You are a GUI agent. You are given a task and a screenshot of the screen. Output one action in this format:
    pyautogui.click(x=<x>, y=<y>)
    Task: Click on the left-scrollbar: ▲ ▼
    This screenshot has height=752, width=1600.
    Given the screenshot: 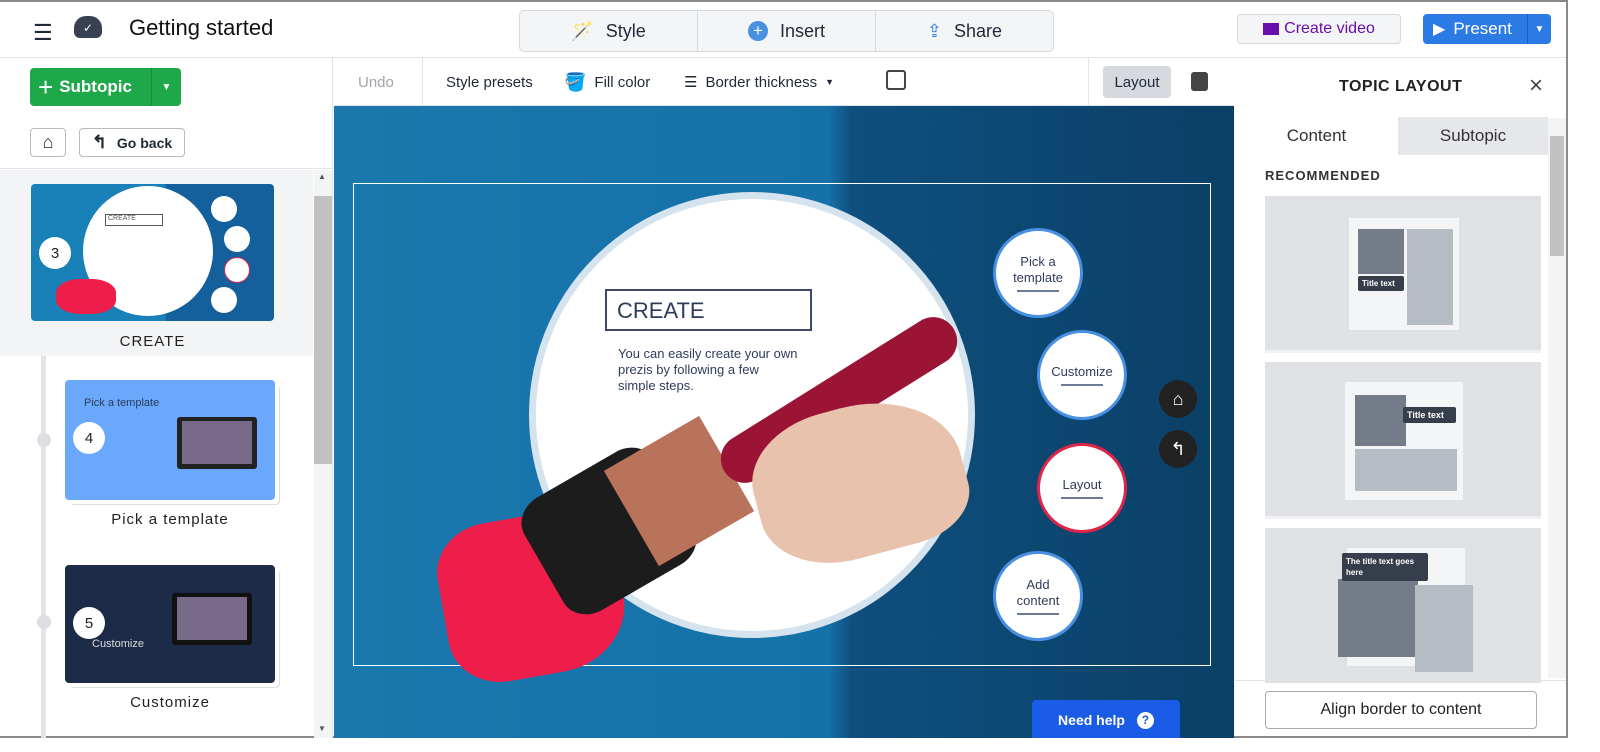 What is the action you would take?
    pyautogui.click(x=323, y=454)
    